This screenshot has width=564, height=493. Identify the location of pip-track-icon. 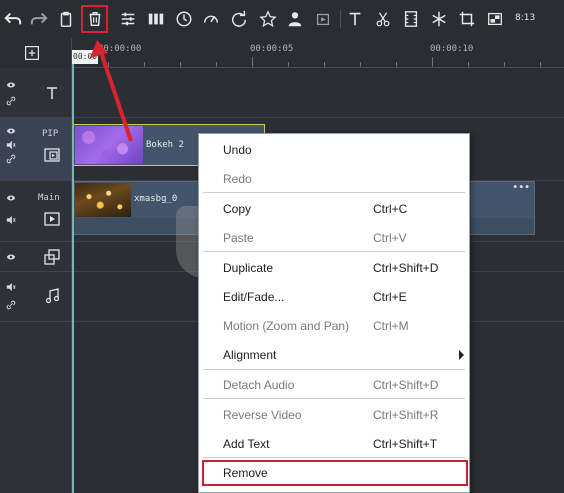
(52, 155).